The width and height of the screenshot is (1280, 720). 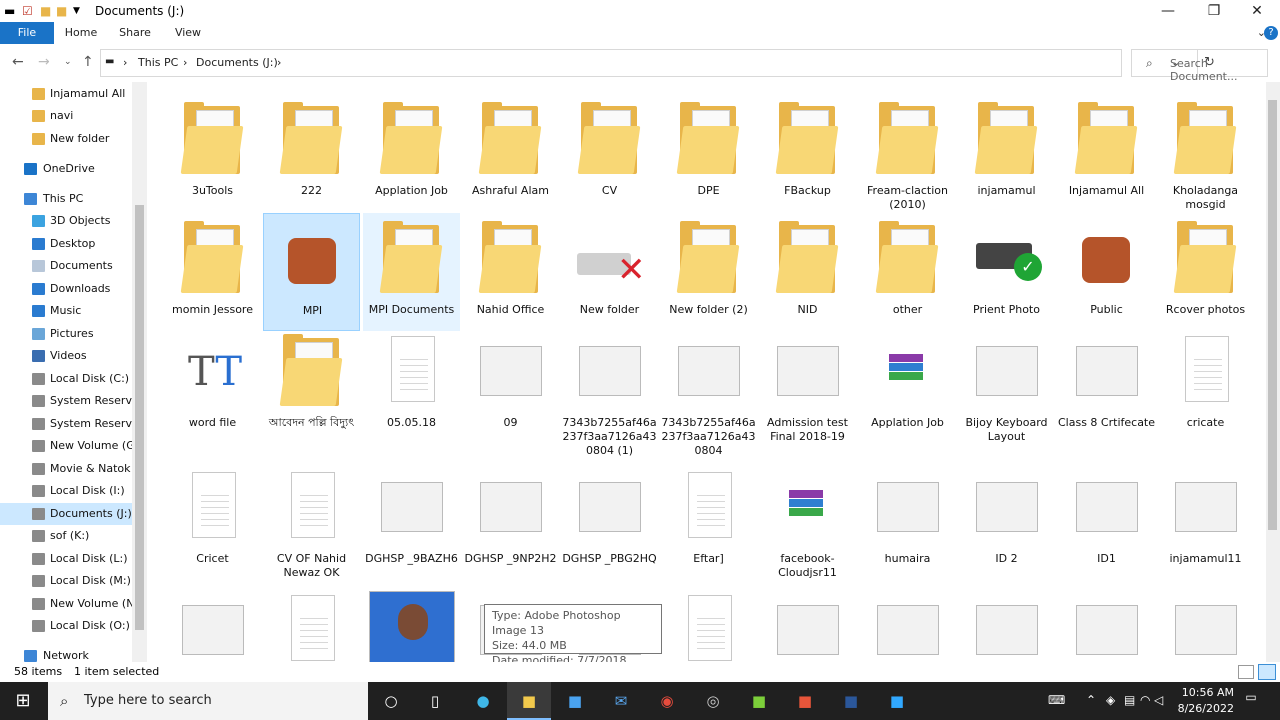 I want to click on large-icons-view-icon, so click(x=1267, y=672).